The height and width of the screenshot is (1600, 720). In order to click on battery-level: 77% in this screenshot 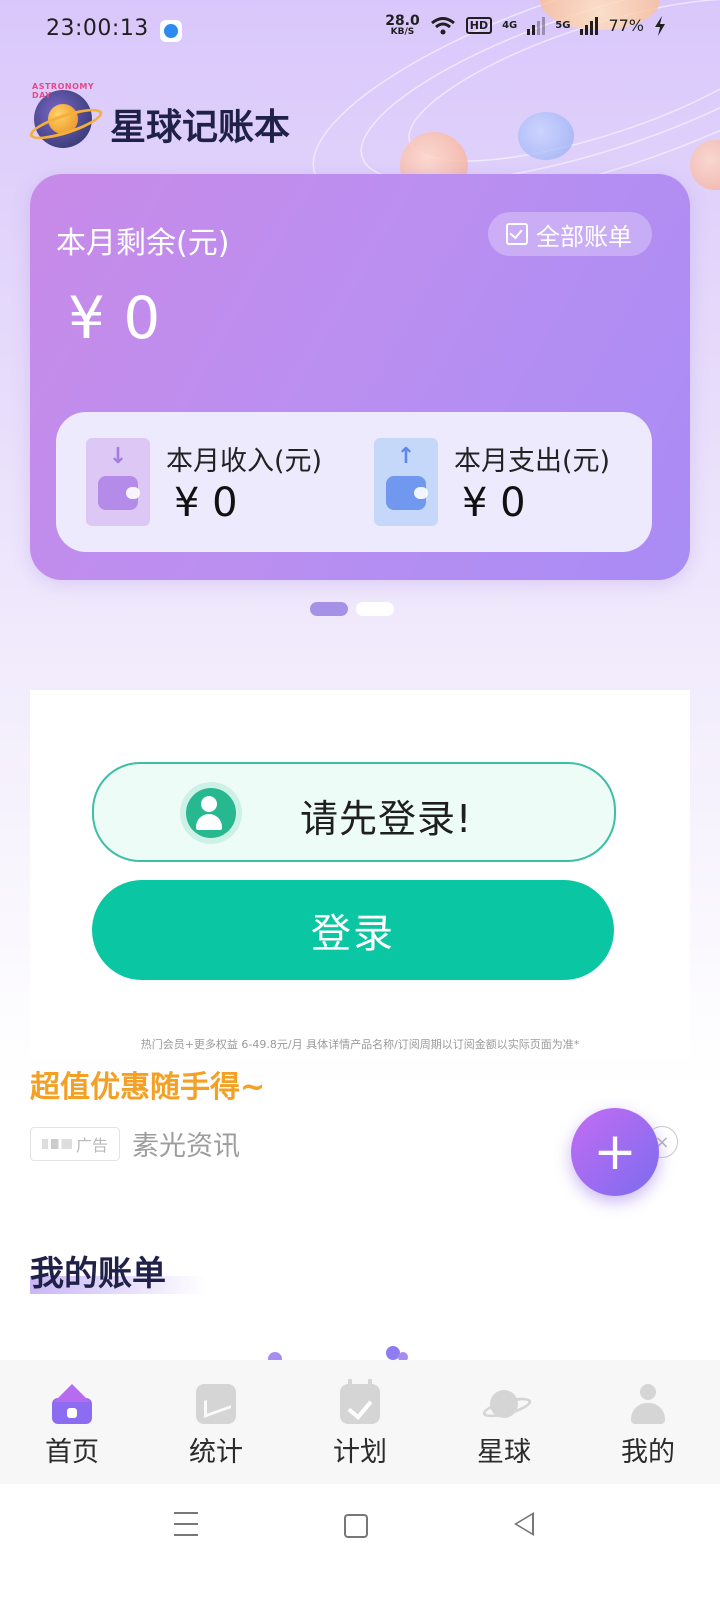, I will do `click(626, 25)`.